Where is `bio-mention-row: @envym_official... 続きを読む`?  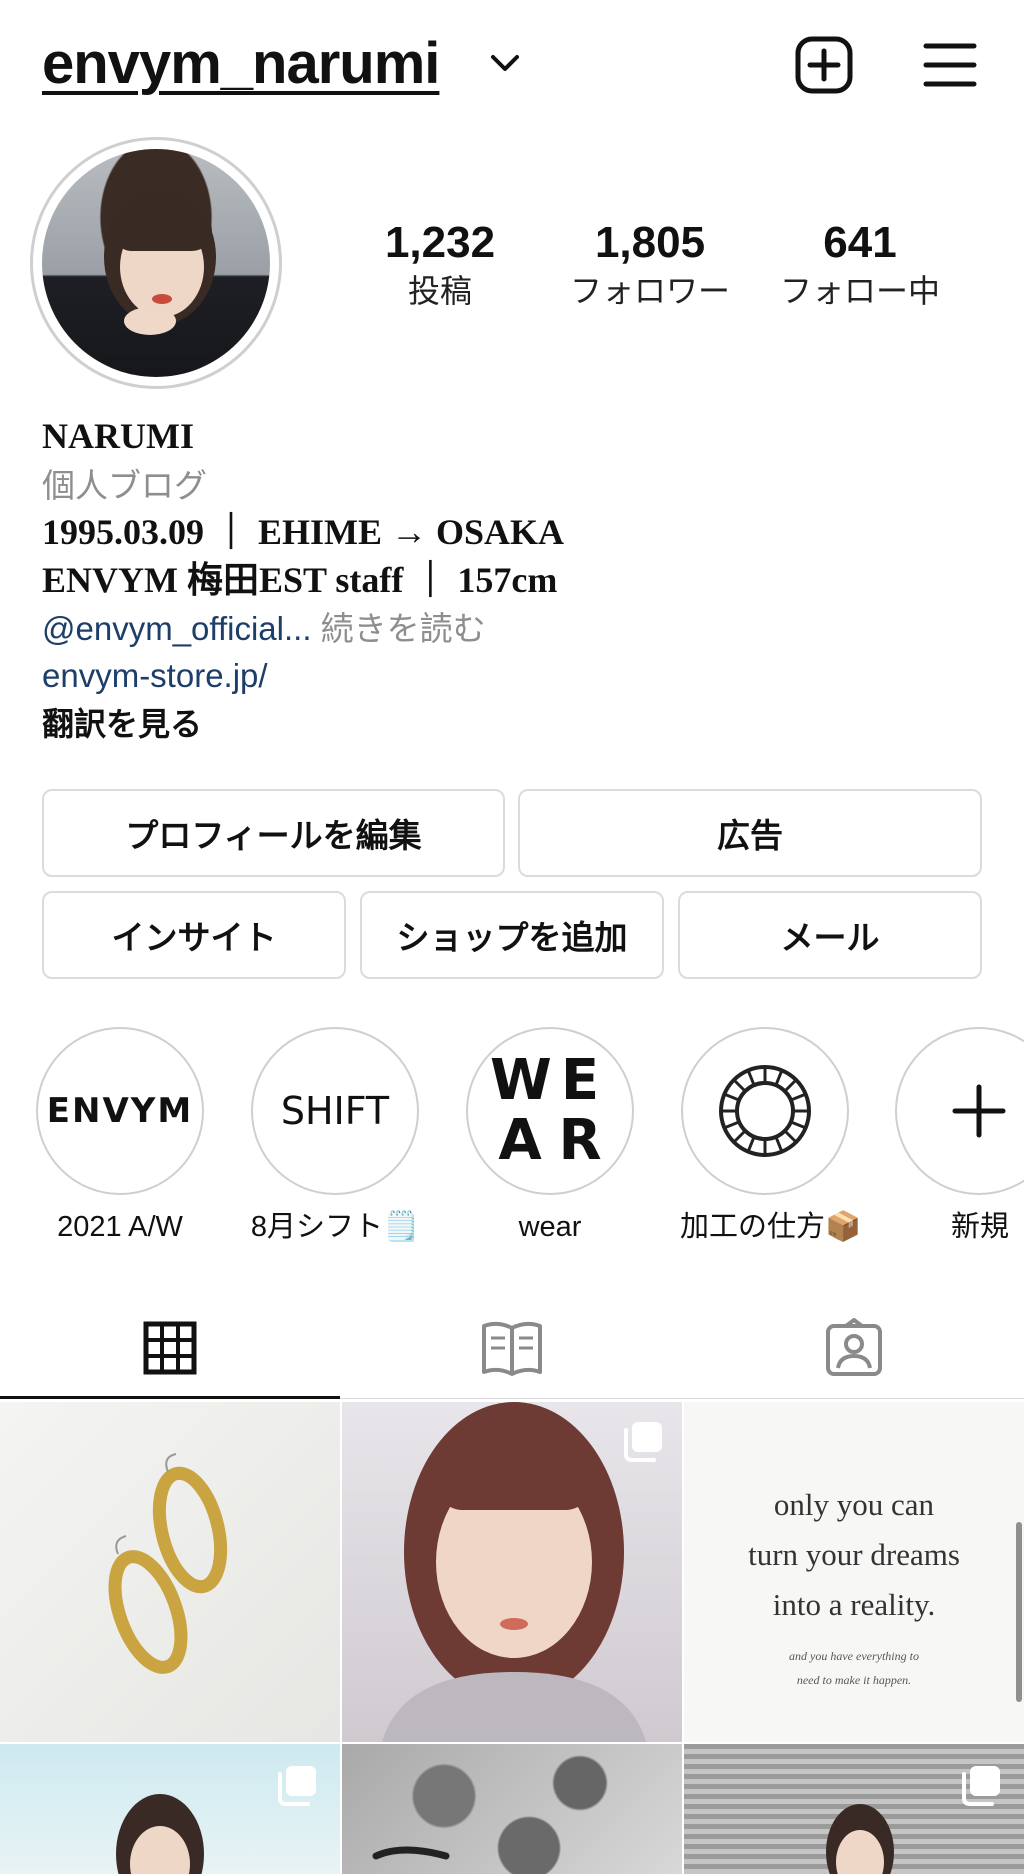
bio-mention-row: @envym_official... 続きを読む is located at coordinates (264, 629).